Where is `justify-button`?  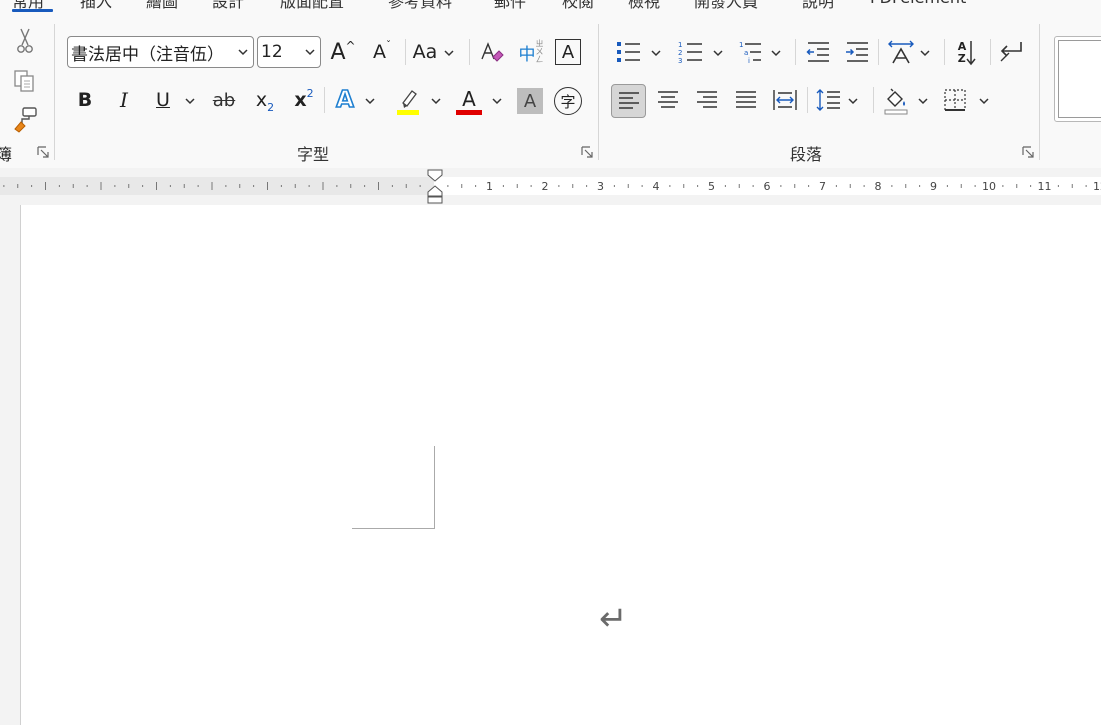
justify-button is located at coordinates (746, 100).